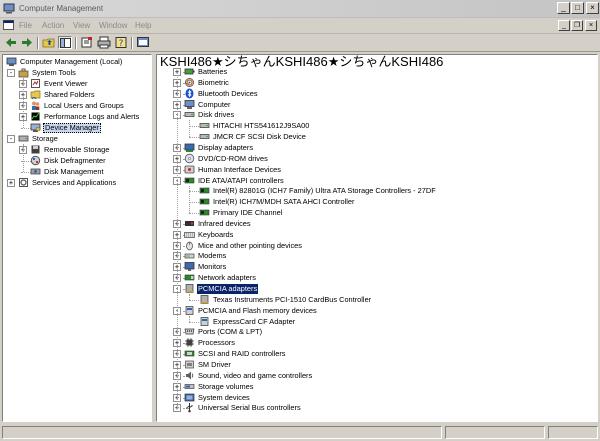  Describe the element at coordinates (224, 223) in the screenshot. I see `device-category-9-label: Infrared devices` at that location.